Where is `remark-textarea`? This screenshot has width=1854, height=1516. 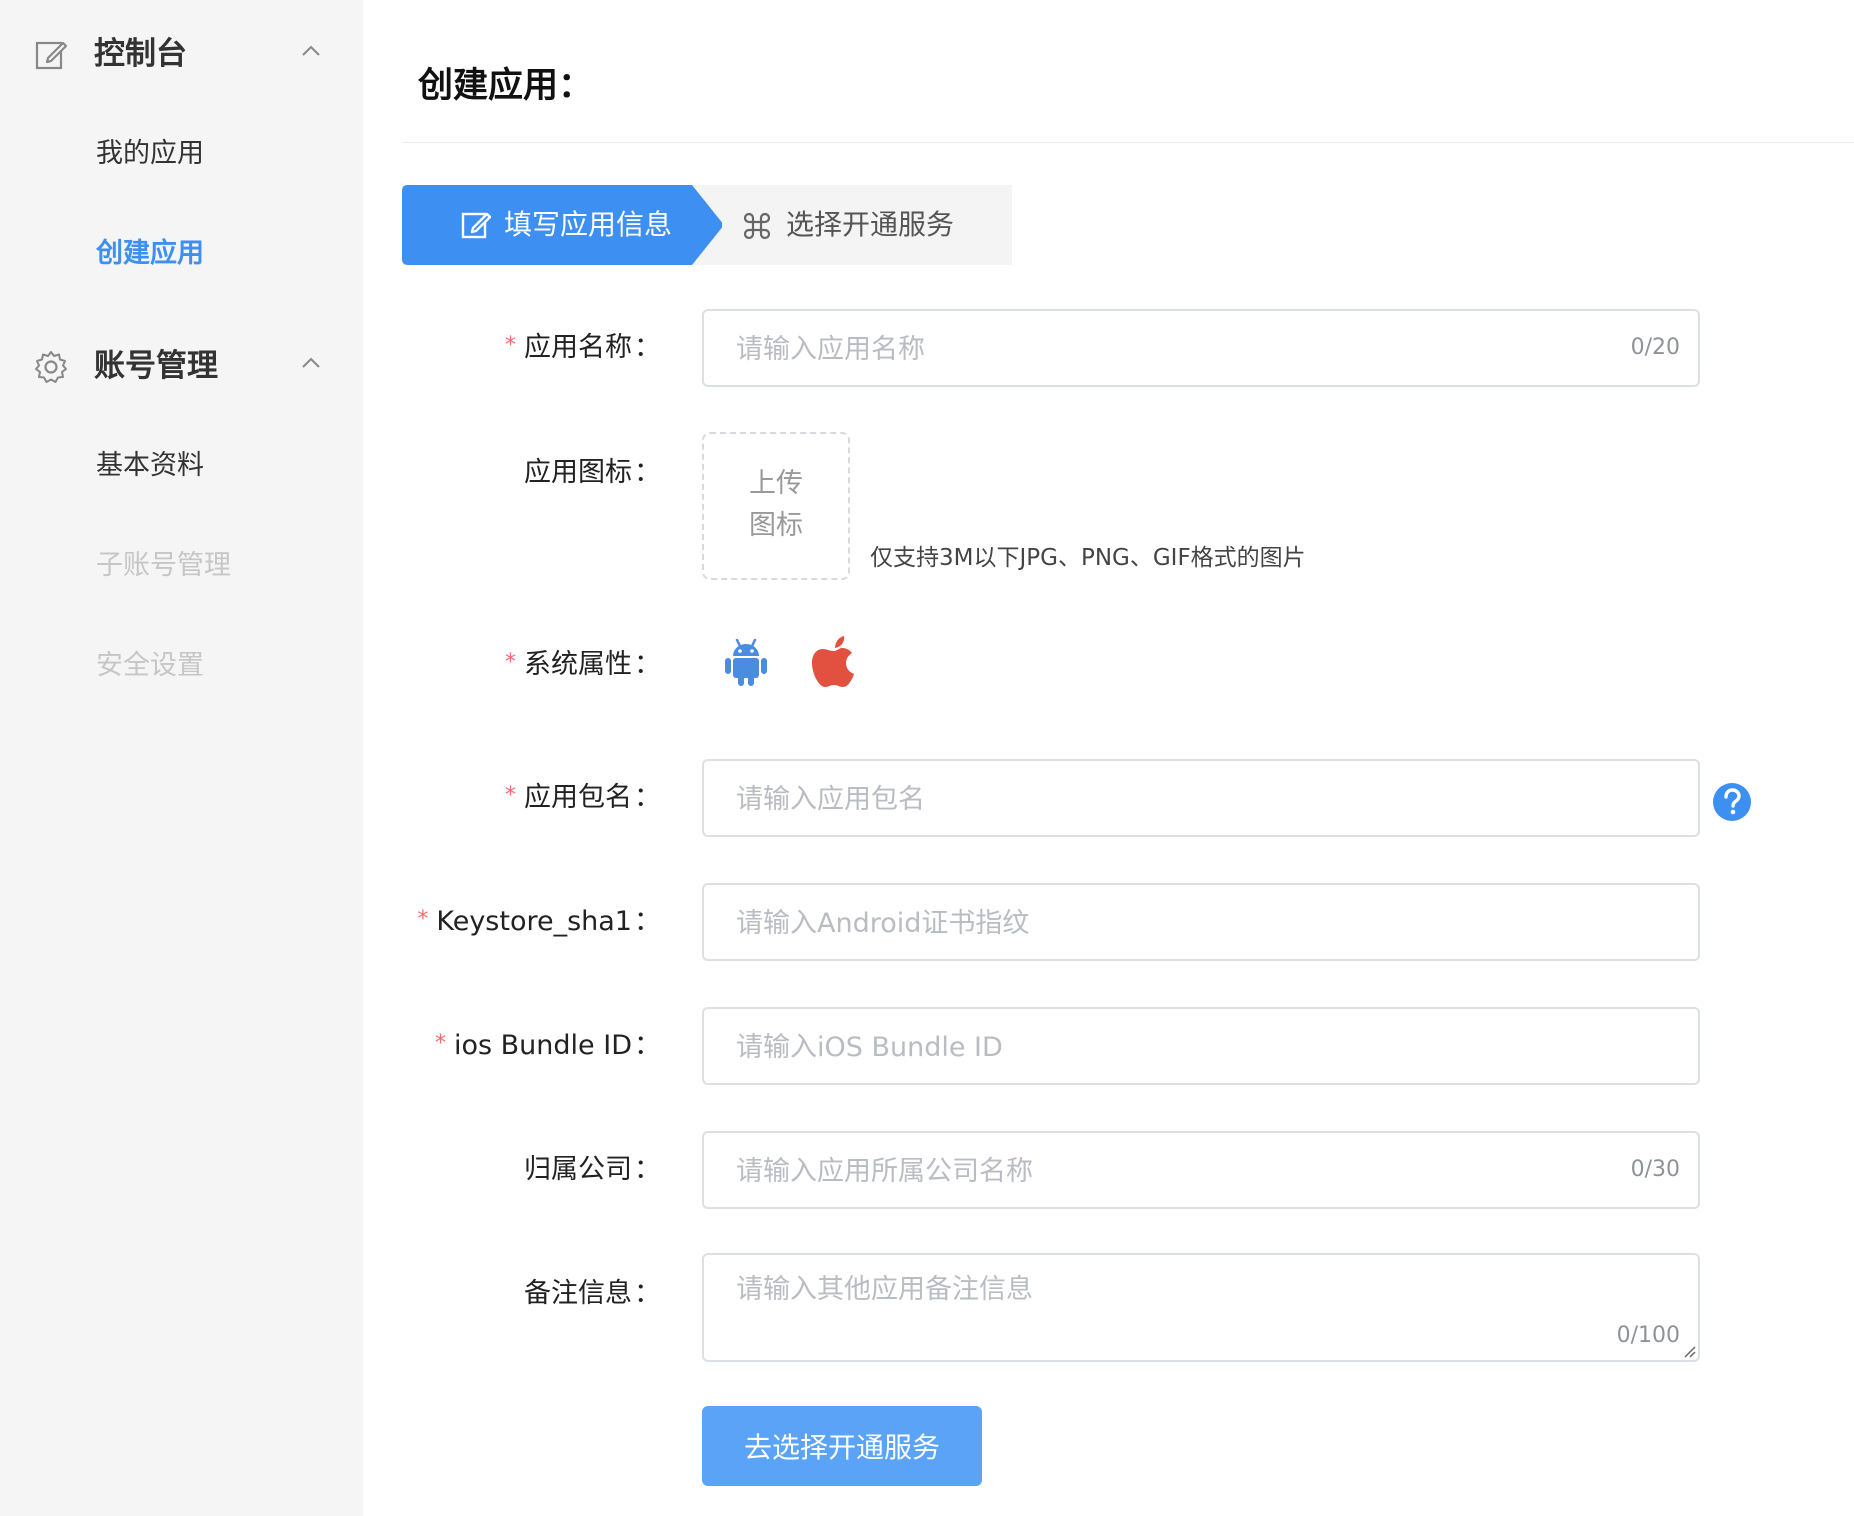
remark-textarea is located at coordinates (1176, 1297).